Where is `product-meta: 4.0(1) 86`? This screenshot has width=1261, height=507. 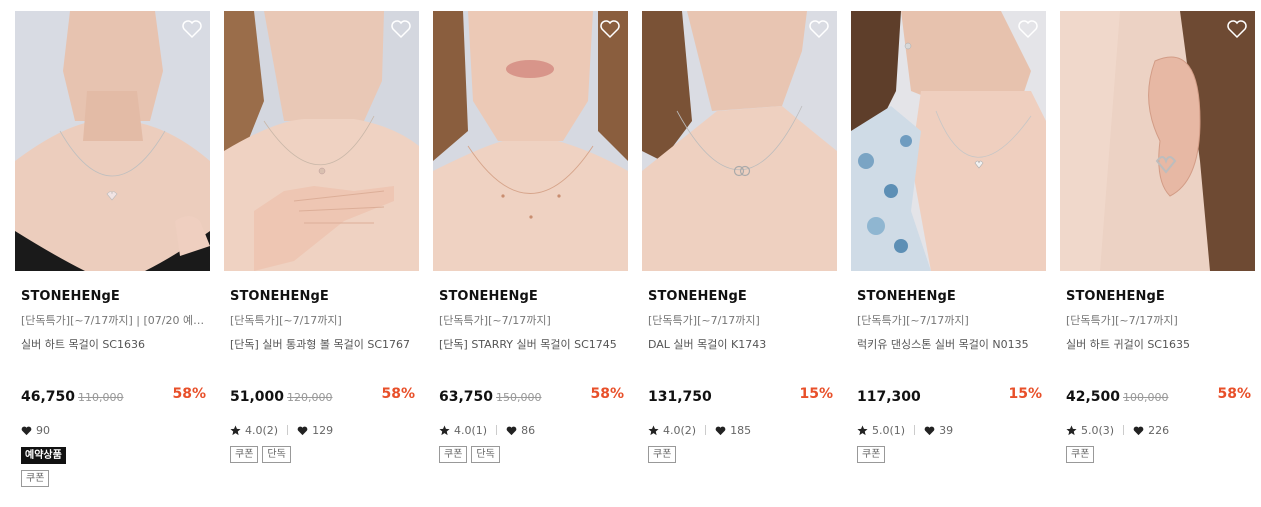 product-meta: 4.0(1) 86 is located at coordinates (487, 430).